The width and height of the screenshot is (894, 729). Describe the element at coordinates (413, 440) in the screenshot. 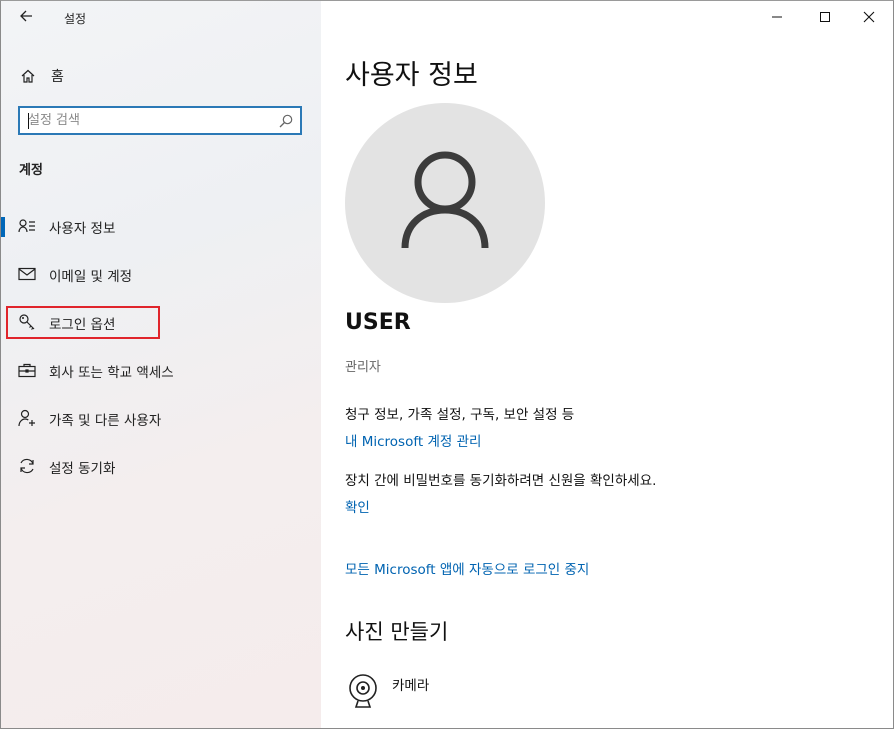

I see `manage-account-link: 내 Microsoft 계정 관리` at that location.